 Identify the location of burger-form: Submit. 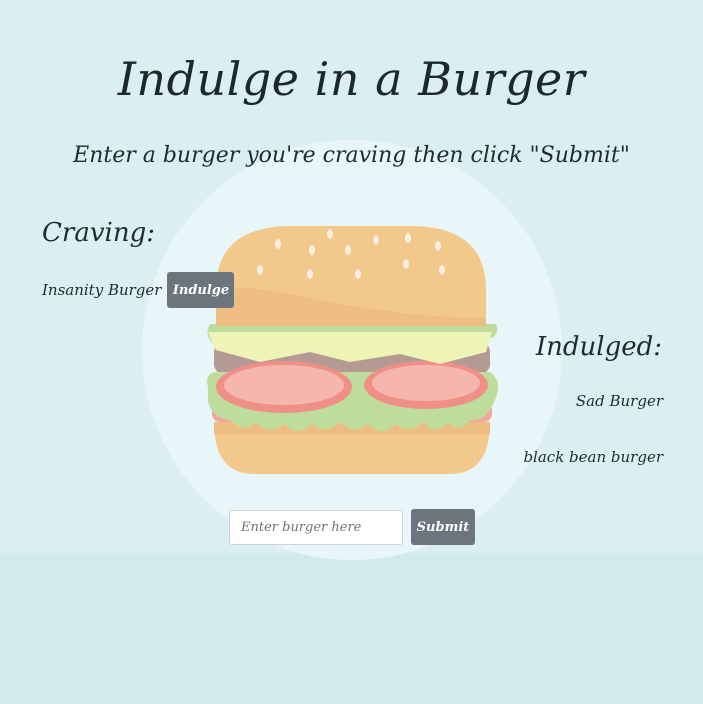
(352, 527).